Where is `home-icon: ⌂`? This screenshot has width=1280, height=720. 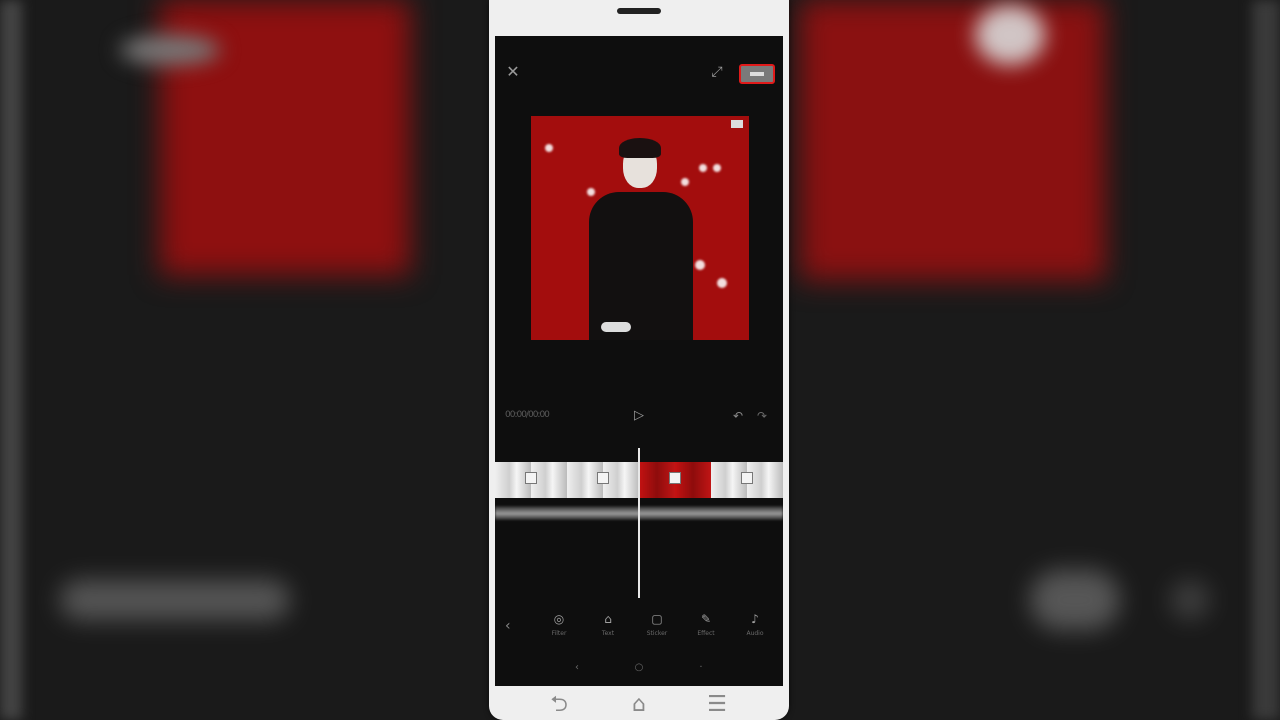
home-icon: ⌂ is located at coordinates (639, 707).